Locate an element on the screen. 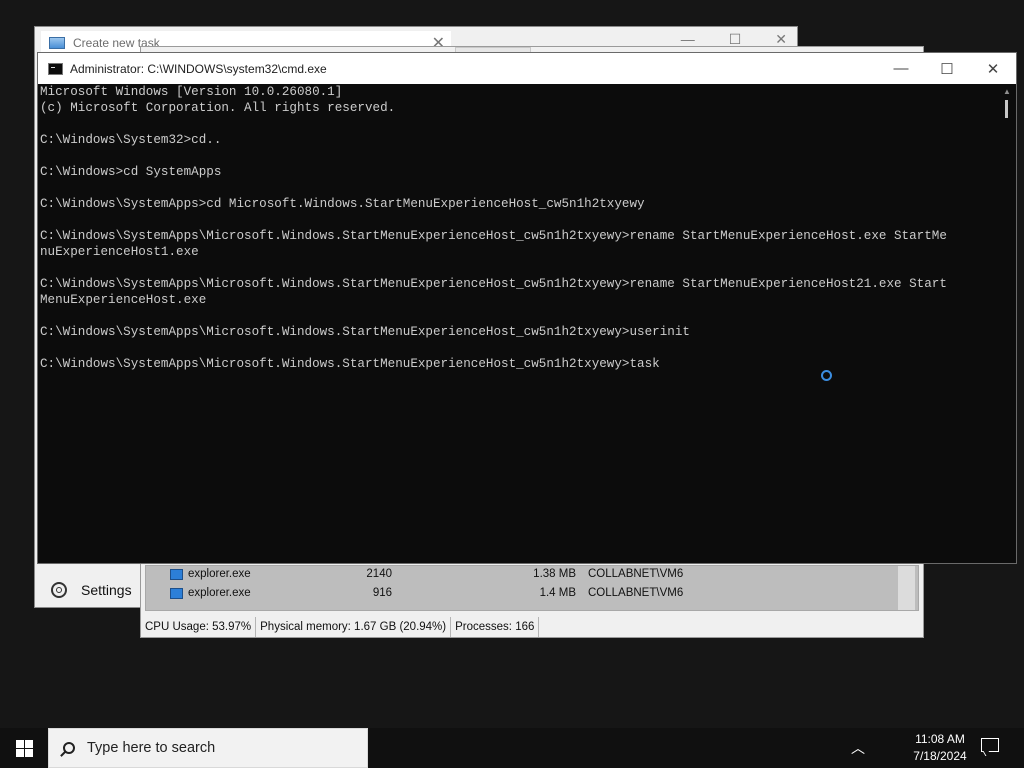  process-memory: 1.4 MB is located at coordinates (557, 593).